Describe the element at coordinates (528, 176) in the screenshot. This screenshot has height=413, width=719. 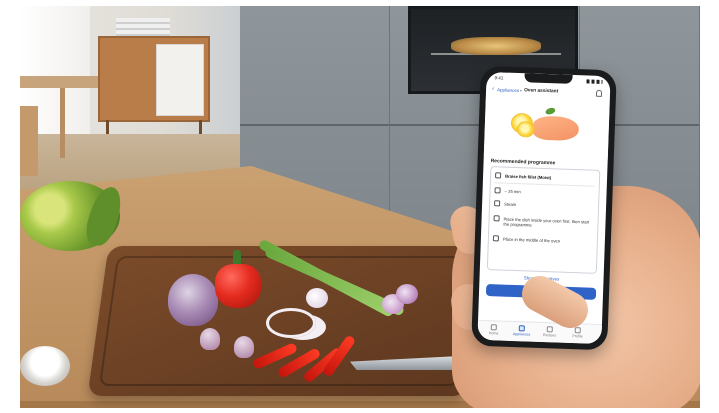
I see `programme-title: Braise fish fillet (Moist)` at that location.